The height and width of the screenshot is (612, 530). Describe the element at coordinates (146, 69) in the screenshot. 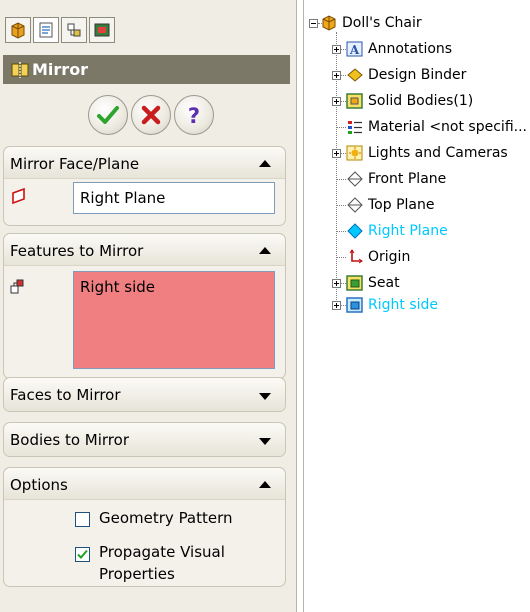

I see `property-manager-title-bar: Mirror` at that location.